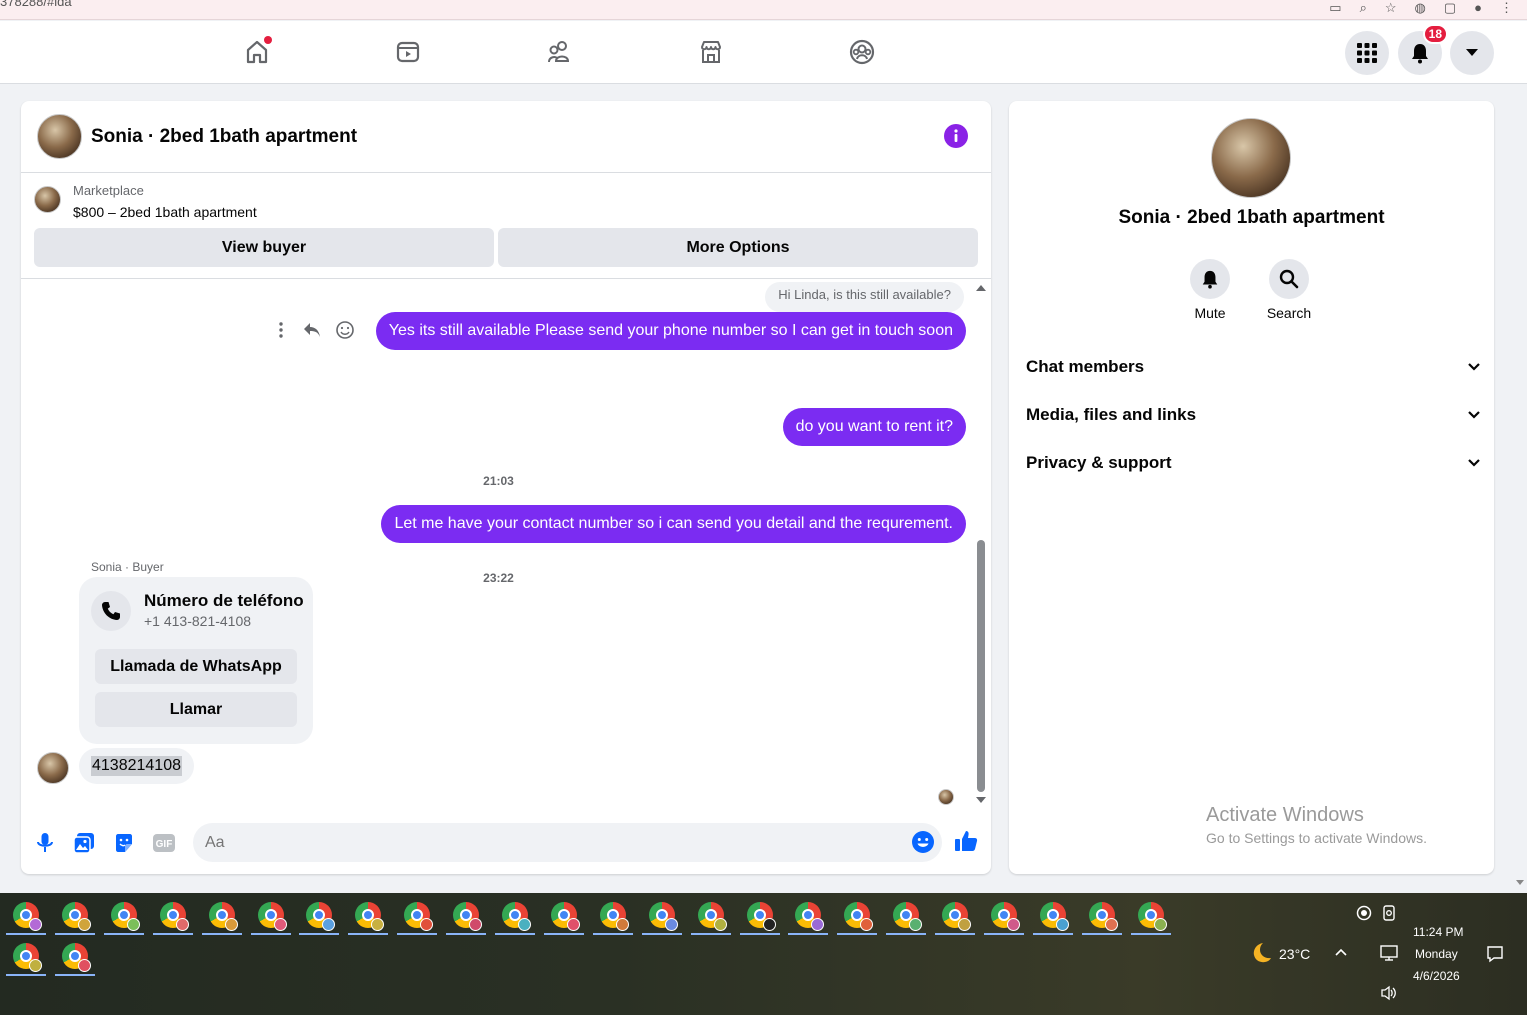 This screenshot has height=1015, width=1527. I want to click on nav-marketplace, so click(711, 52).